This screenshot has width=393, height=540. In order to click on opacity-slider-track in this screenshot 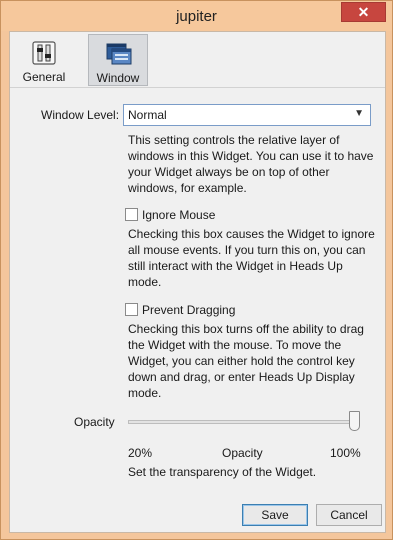, I will do `click(244, 422)`.